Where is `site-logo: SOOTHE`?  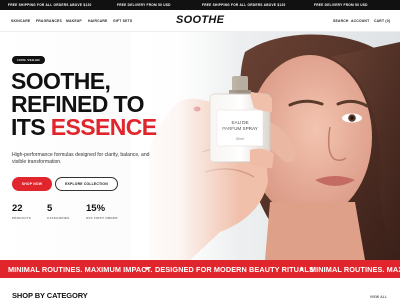
site-logo: SOOTHE is located at coordinates (200, 20).